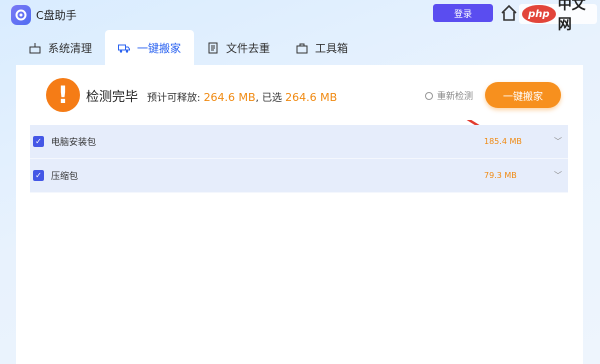  What do you see at coordinates (21, 15) in the screenshot?
I see `app-logo-icon` at bounding box center [21, 15].